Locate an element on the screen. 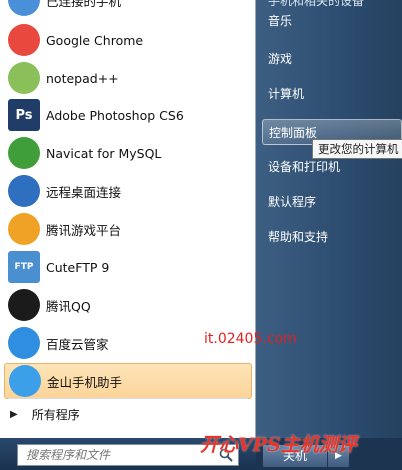 This screenshot has width=402, height=470. photoshop-icon: Ps is located at coordinates (24, 115).